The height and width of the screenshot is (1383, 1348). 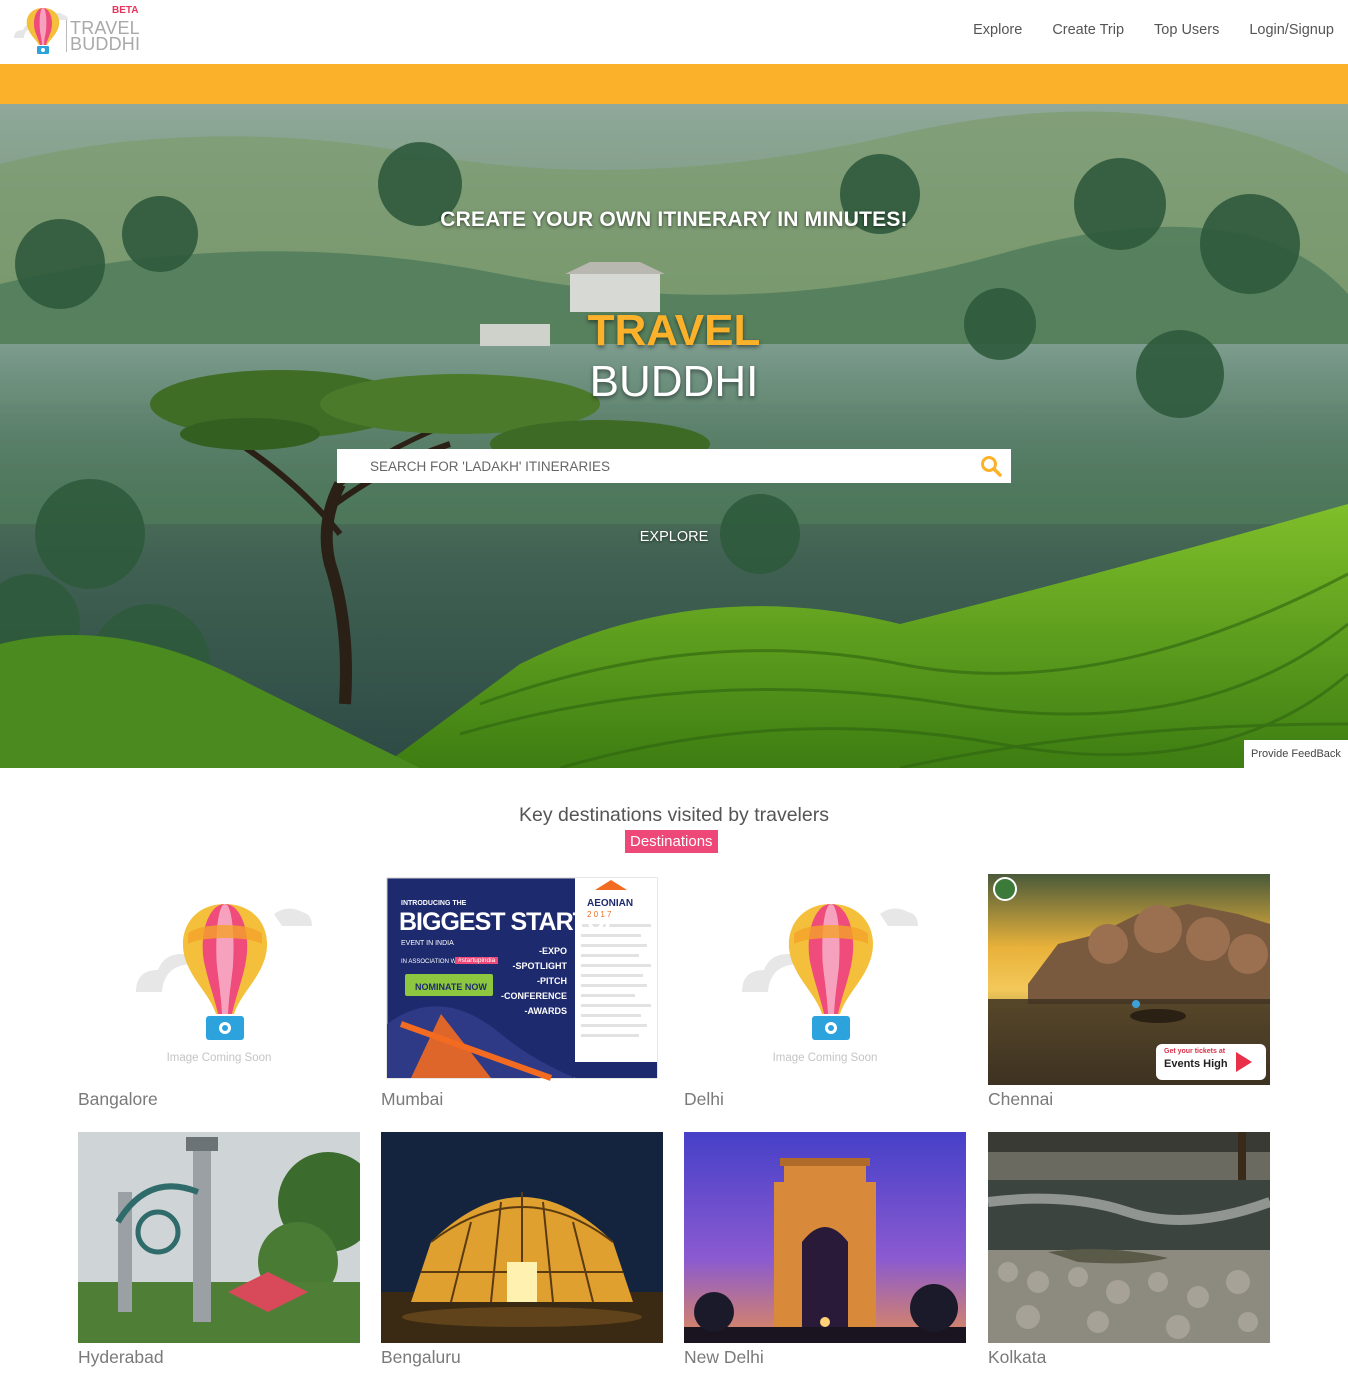 I want to click on destination-card: New Delhi, so click(x=825, y=1250).